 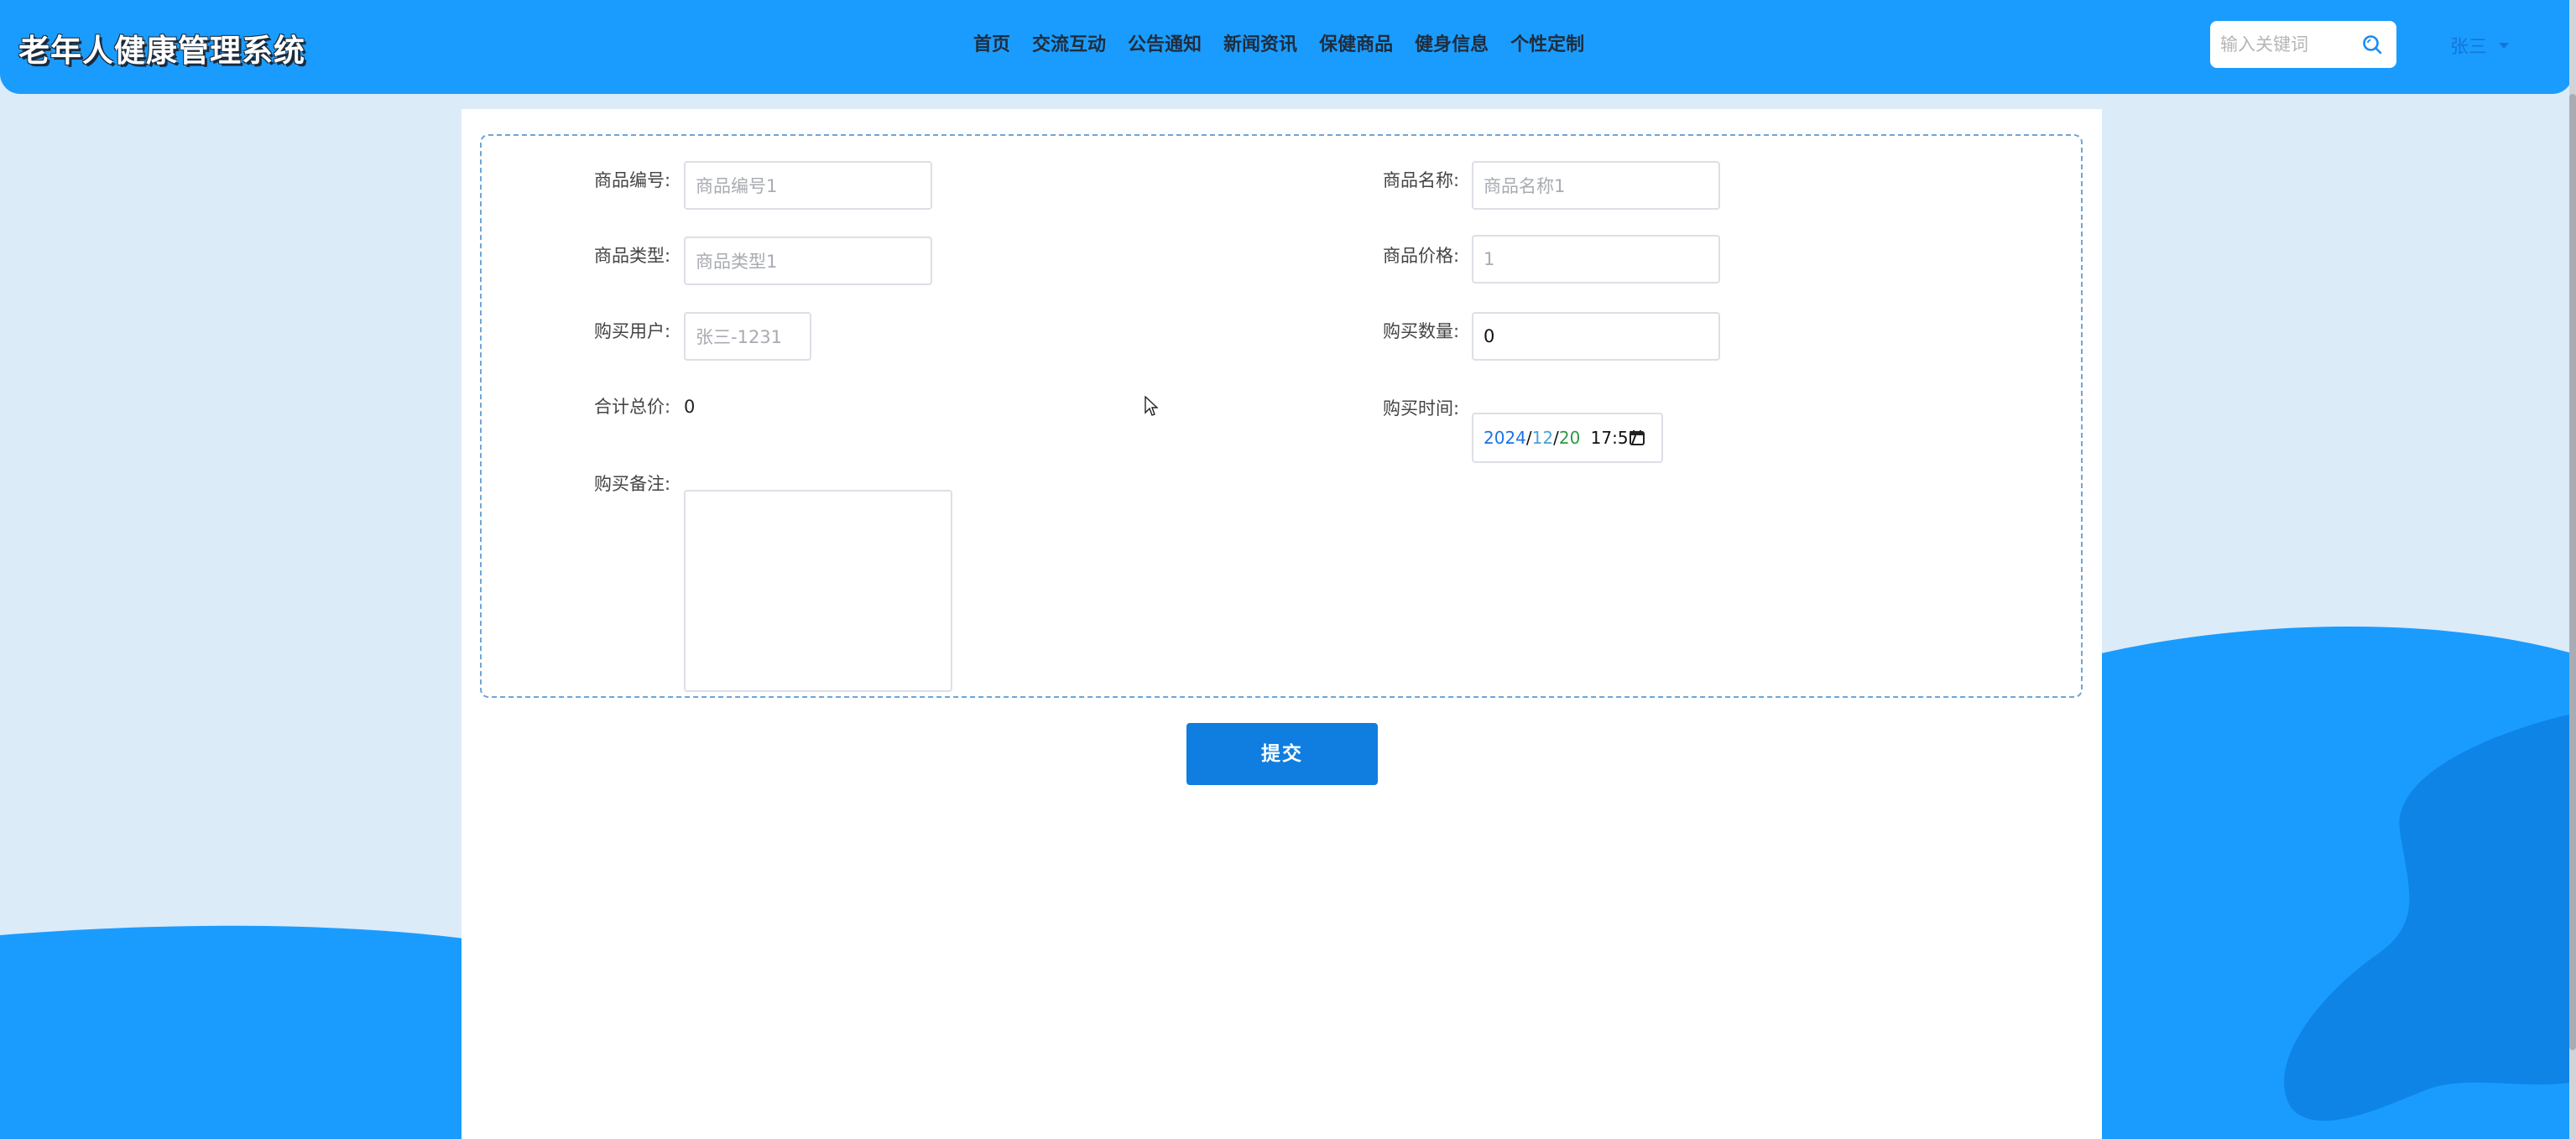 What do you see at coordinates (1596, 336) in the screenshot?
I see `quantity-field` at bounding box center [1596, 336].